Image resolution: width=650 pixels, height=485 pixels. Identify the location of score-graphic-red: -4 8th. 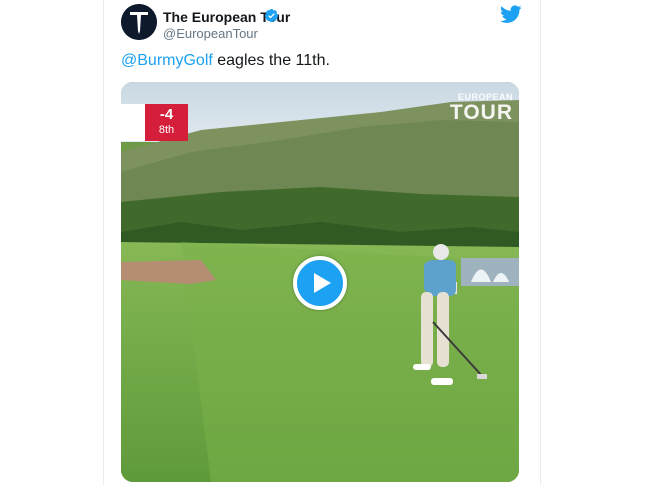
(166, 122).